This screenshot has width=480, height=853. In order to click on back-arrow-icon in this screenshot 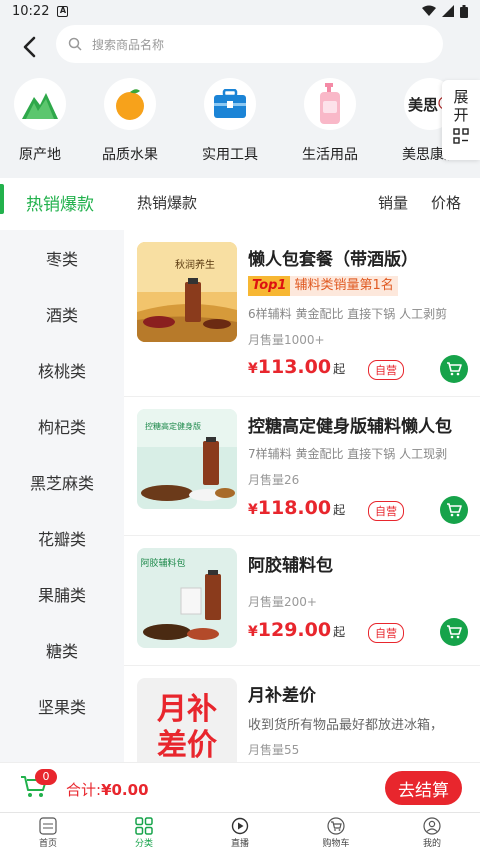, I will do `click(29, 47)`.